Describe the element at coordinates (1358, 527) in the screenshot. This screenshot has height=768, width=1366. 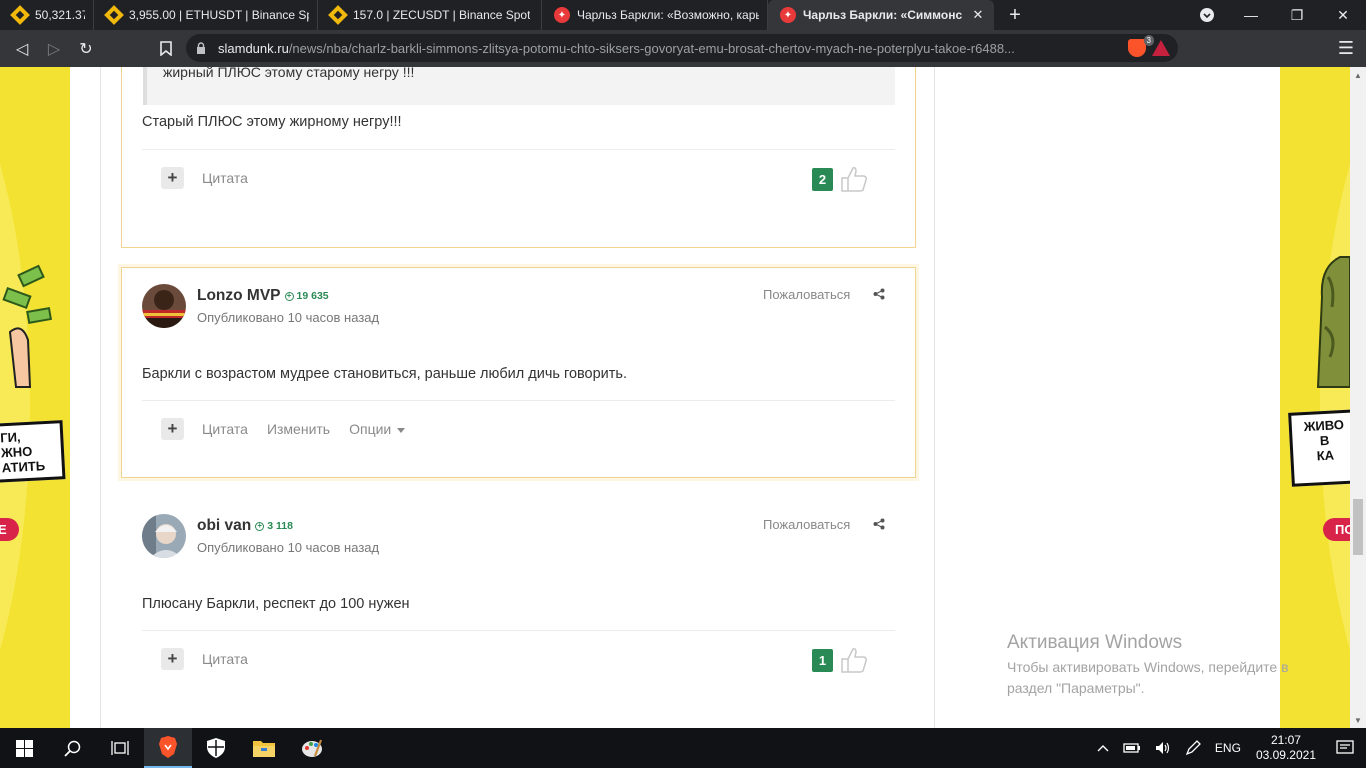
I see `scrollbar-thumb` at that location.